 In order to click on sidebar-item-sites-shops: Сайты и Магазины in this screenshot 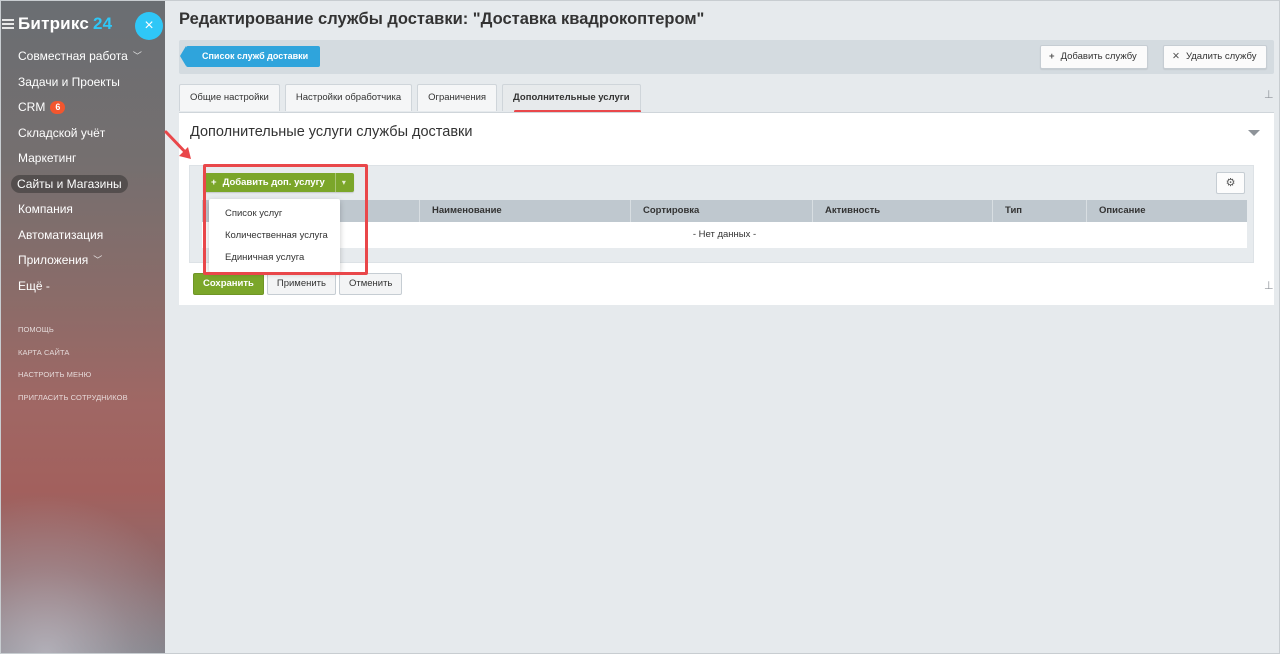, I will do `click(82, 185)`.